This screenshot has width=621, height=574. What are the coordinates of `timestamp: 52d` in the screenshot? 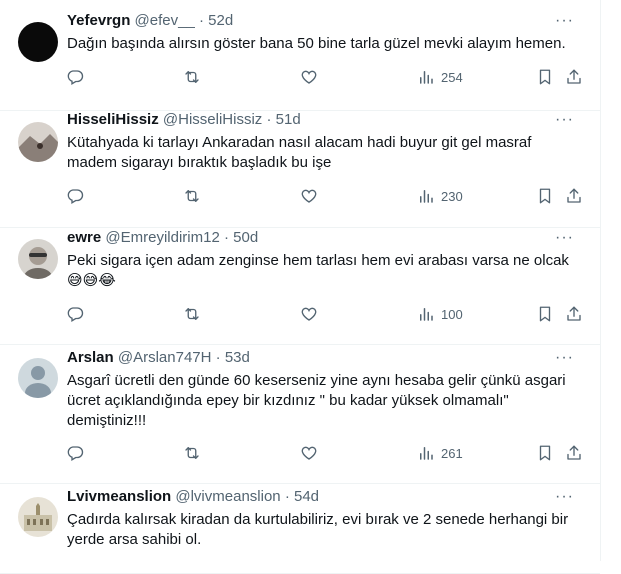 It's located at (220, 20).